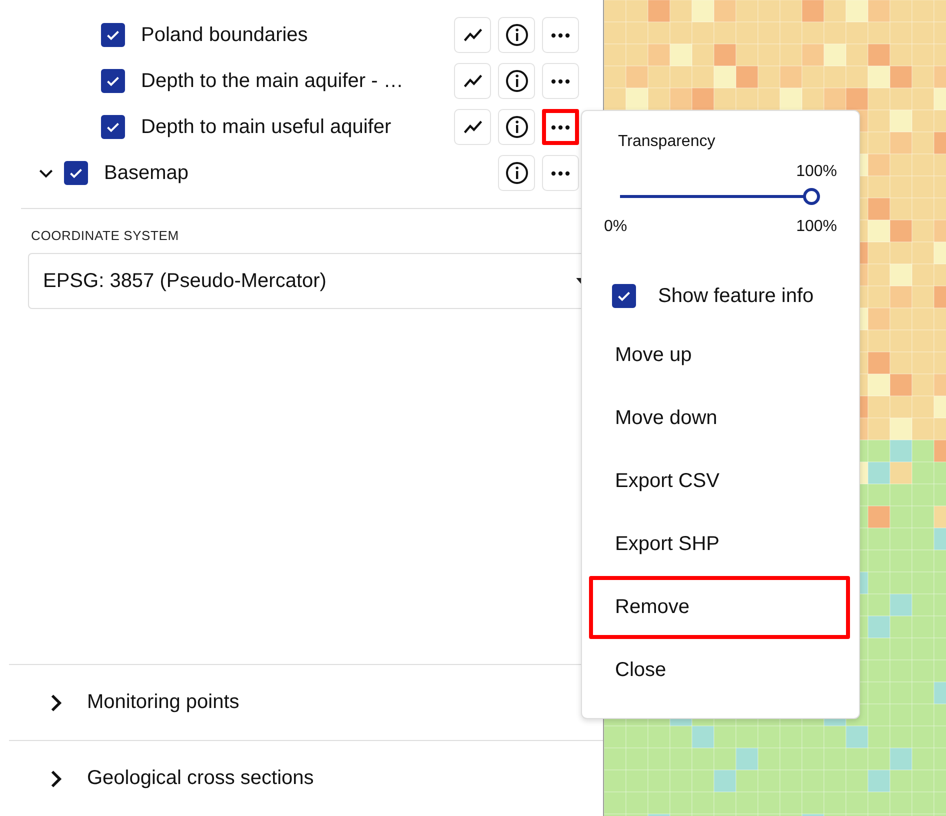  What do you see at coordinates (616, 227) in the screenshot?
I see `slider-min-label: 0%` at bounding box center [616, 227].